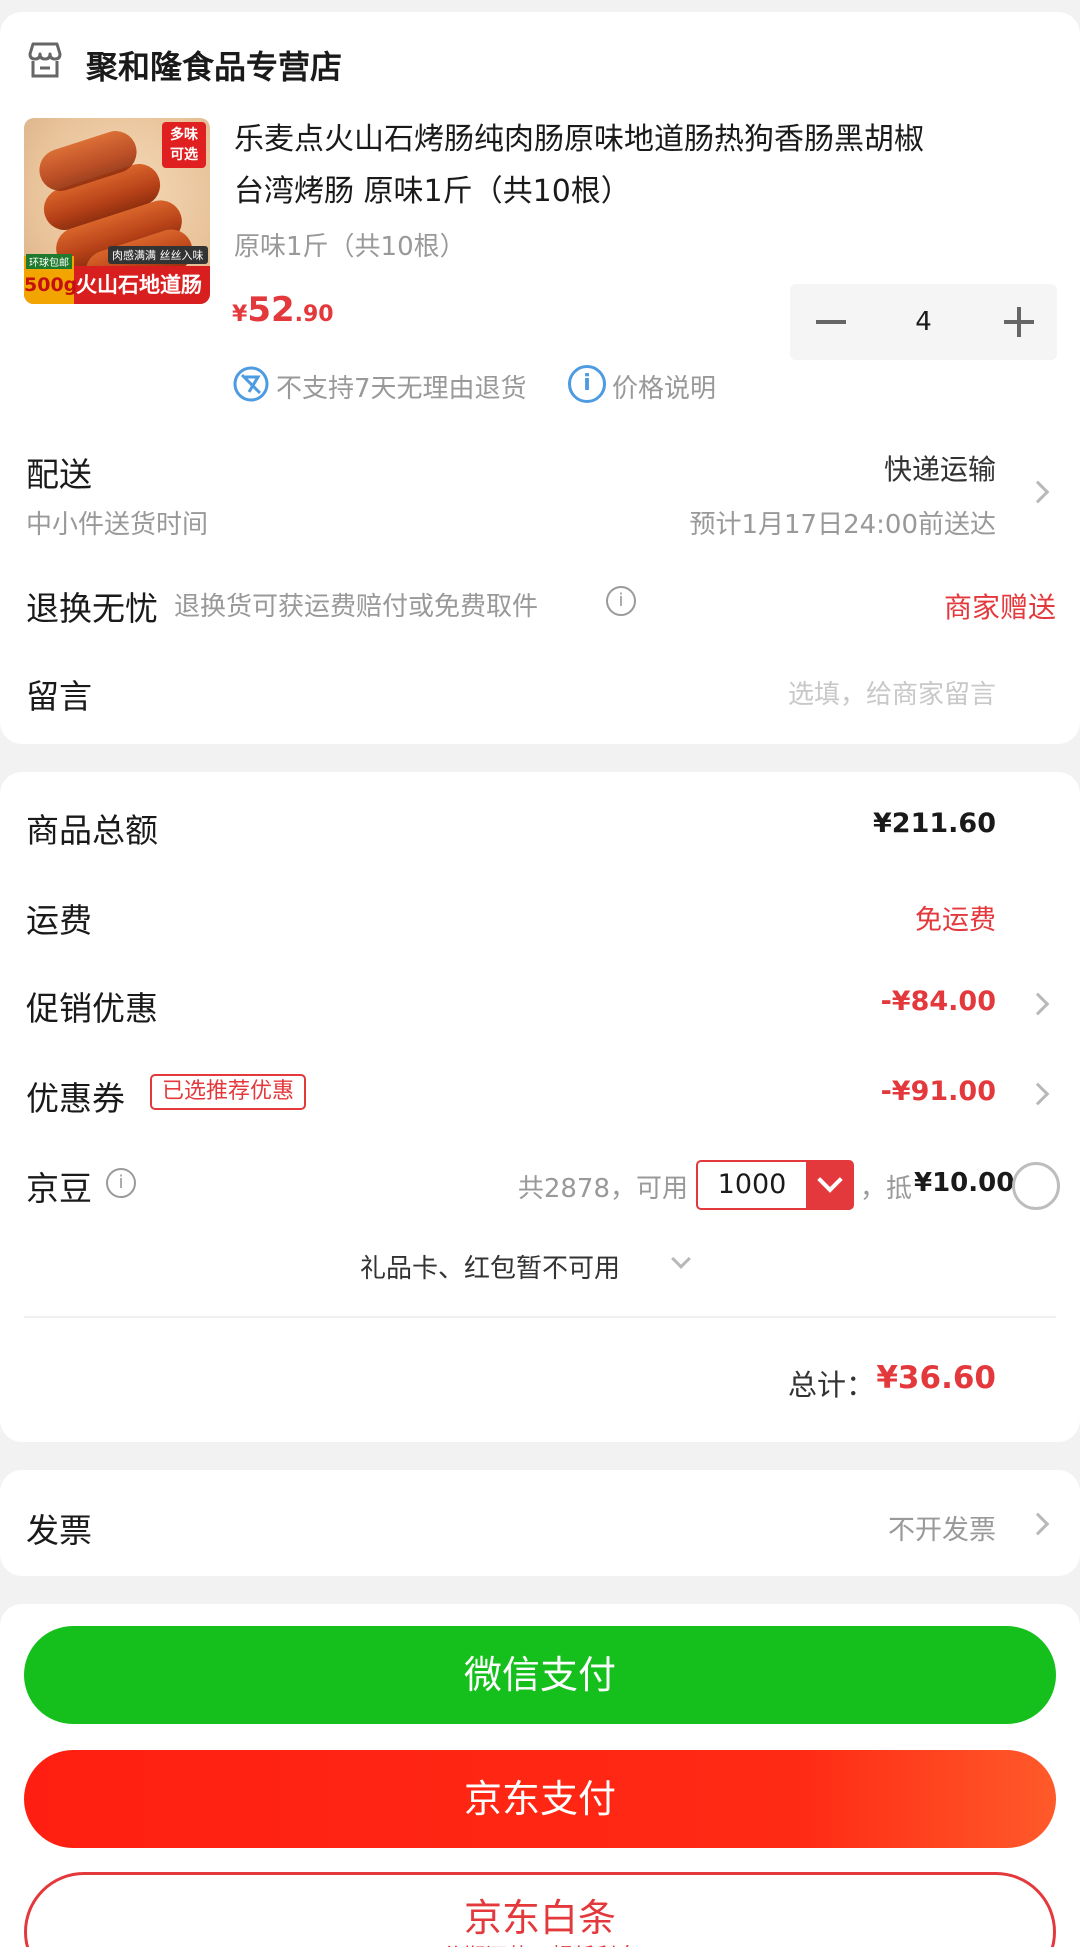  What do you see at coordinates (664, 386) in the screenshot?
I see `price-note-link: 价格说明` at bounding box center [664, 386].